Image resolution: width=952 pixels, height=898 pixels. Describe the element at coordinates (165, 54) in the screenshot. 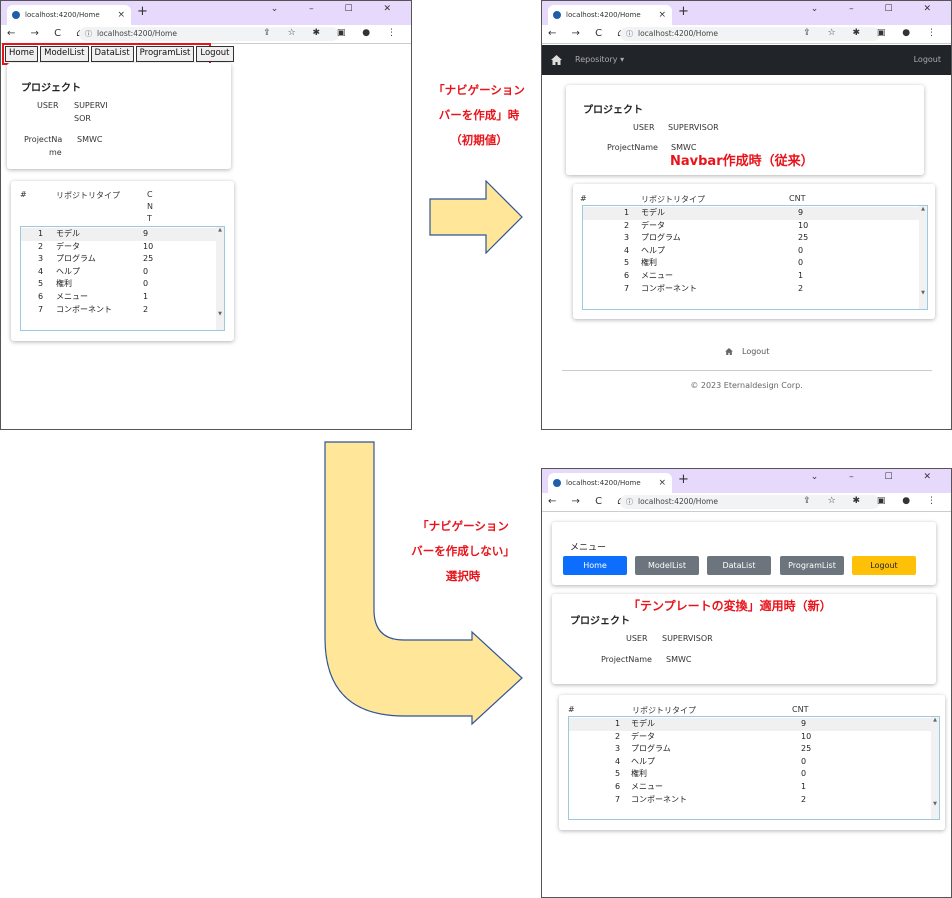

I see `plain-menu-button-programlist: ProgramList` at that location.